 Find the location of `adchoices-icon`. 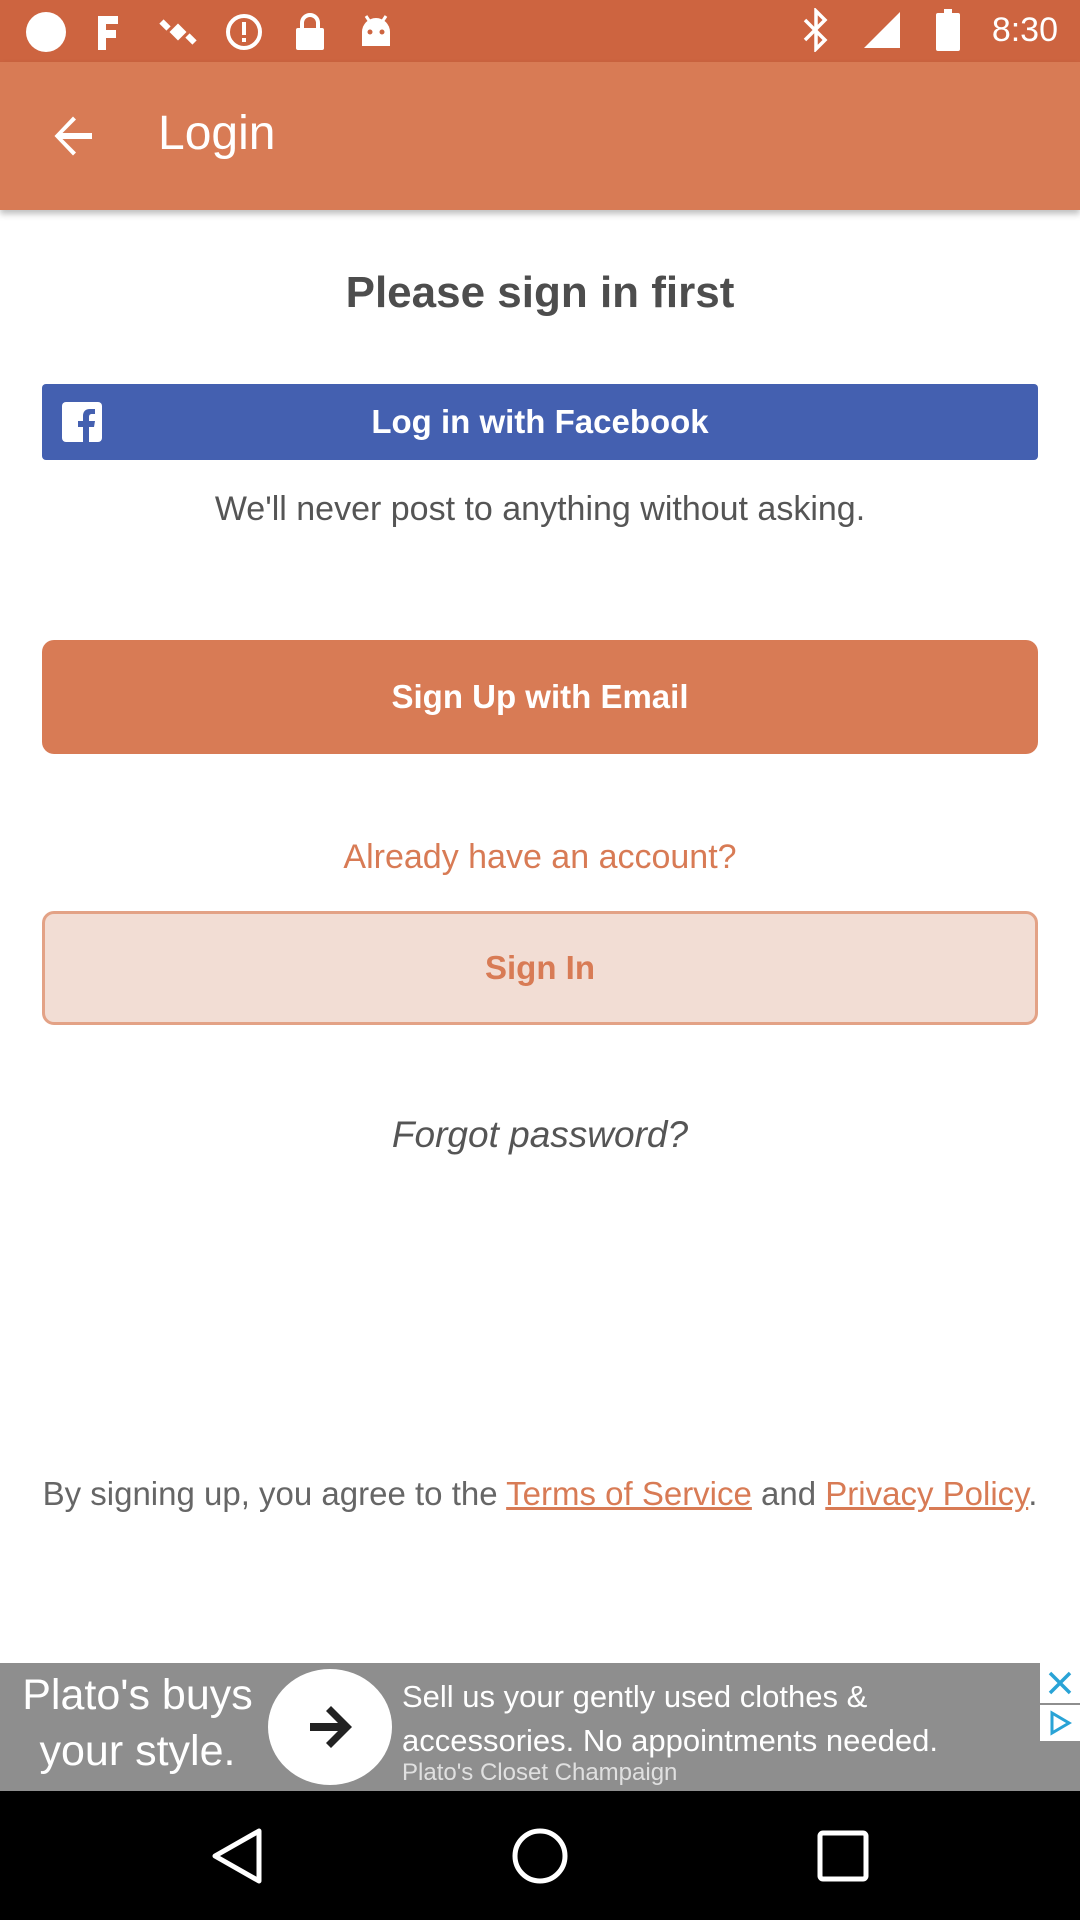

adchoices-icon is located at coordinates (1061, 1723).